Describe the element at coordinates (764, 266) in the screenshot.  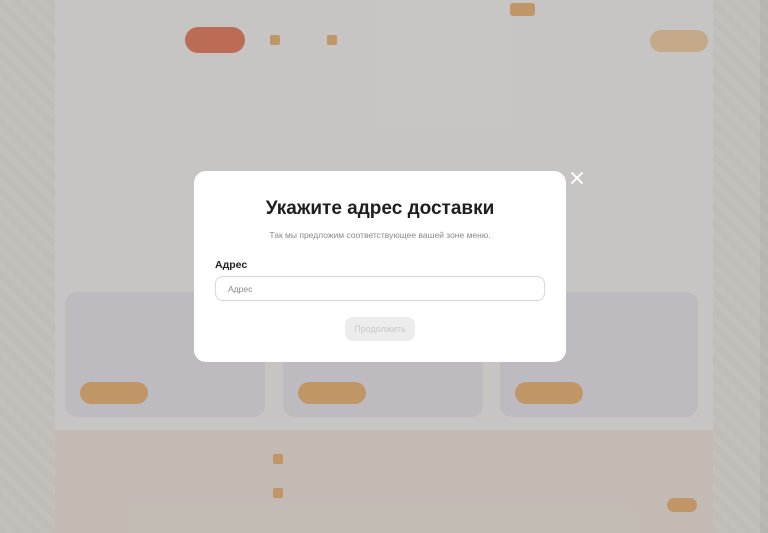
I see `scrollbar` at that location.